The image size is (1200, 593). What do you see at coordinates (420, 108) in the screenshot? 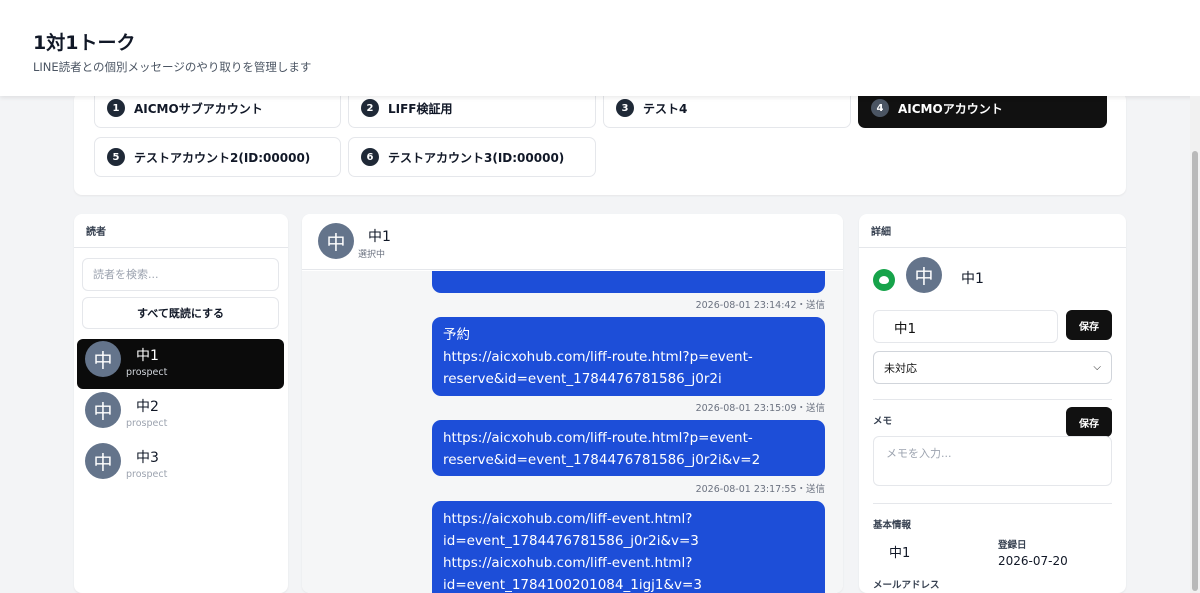
I see `account-label: LIFF検証用` at bounding box center [420, 108].